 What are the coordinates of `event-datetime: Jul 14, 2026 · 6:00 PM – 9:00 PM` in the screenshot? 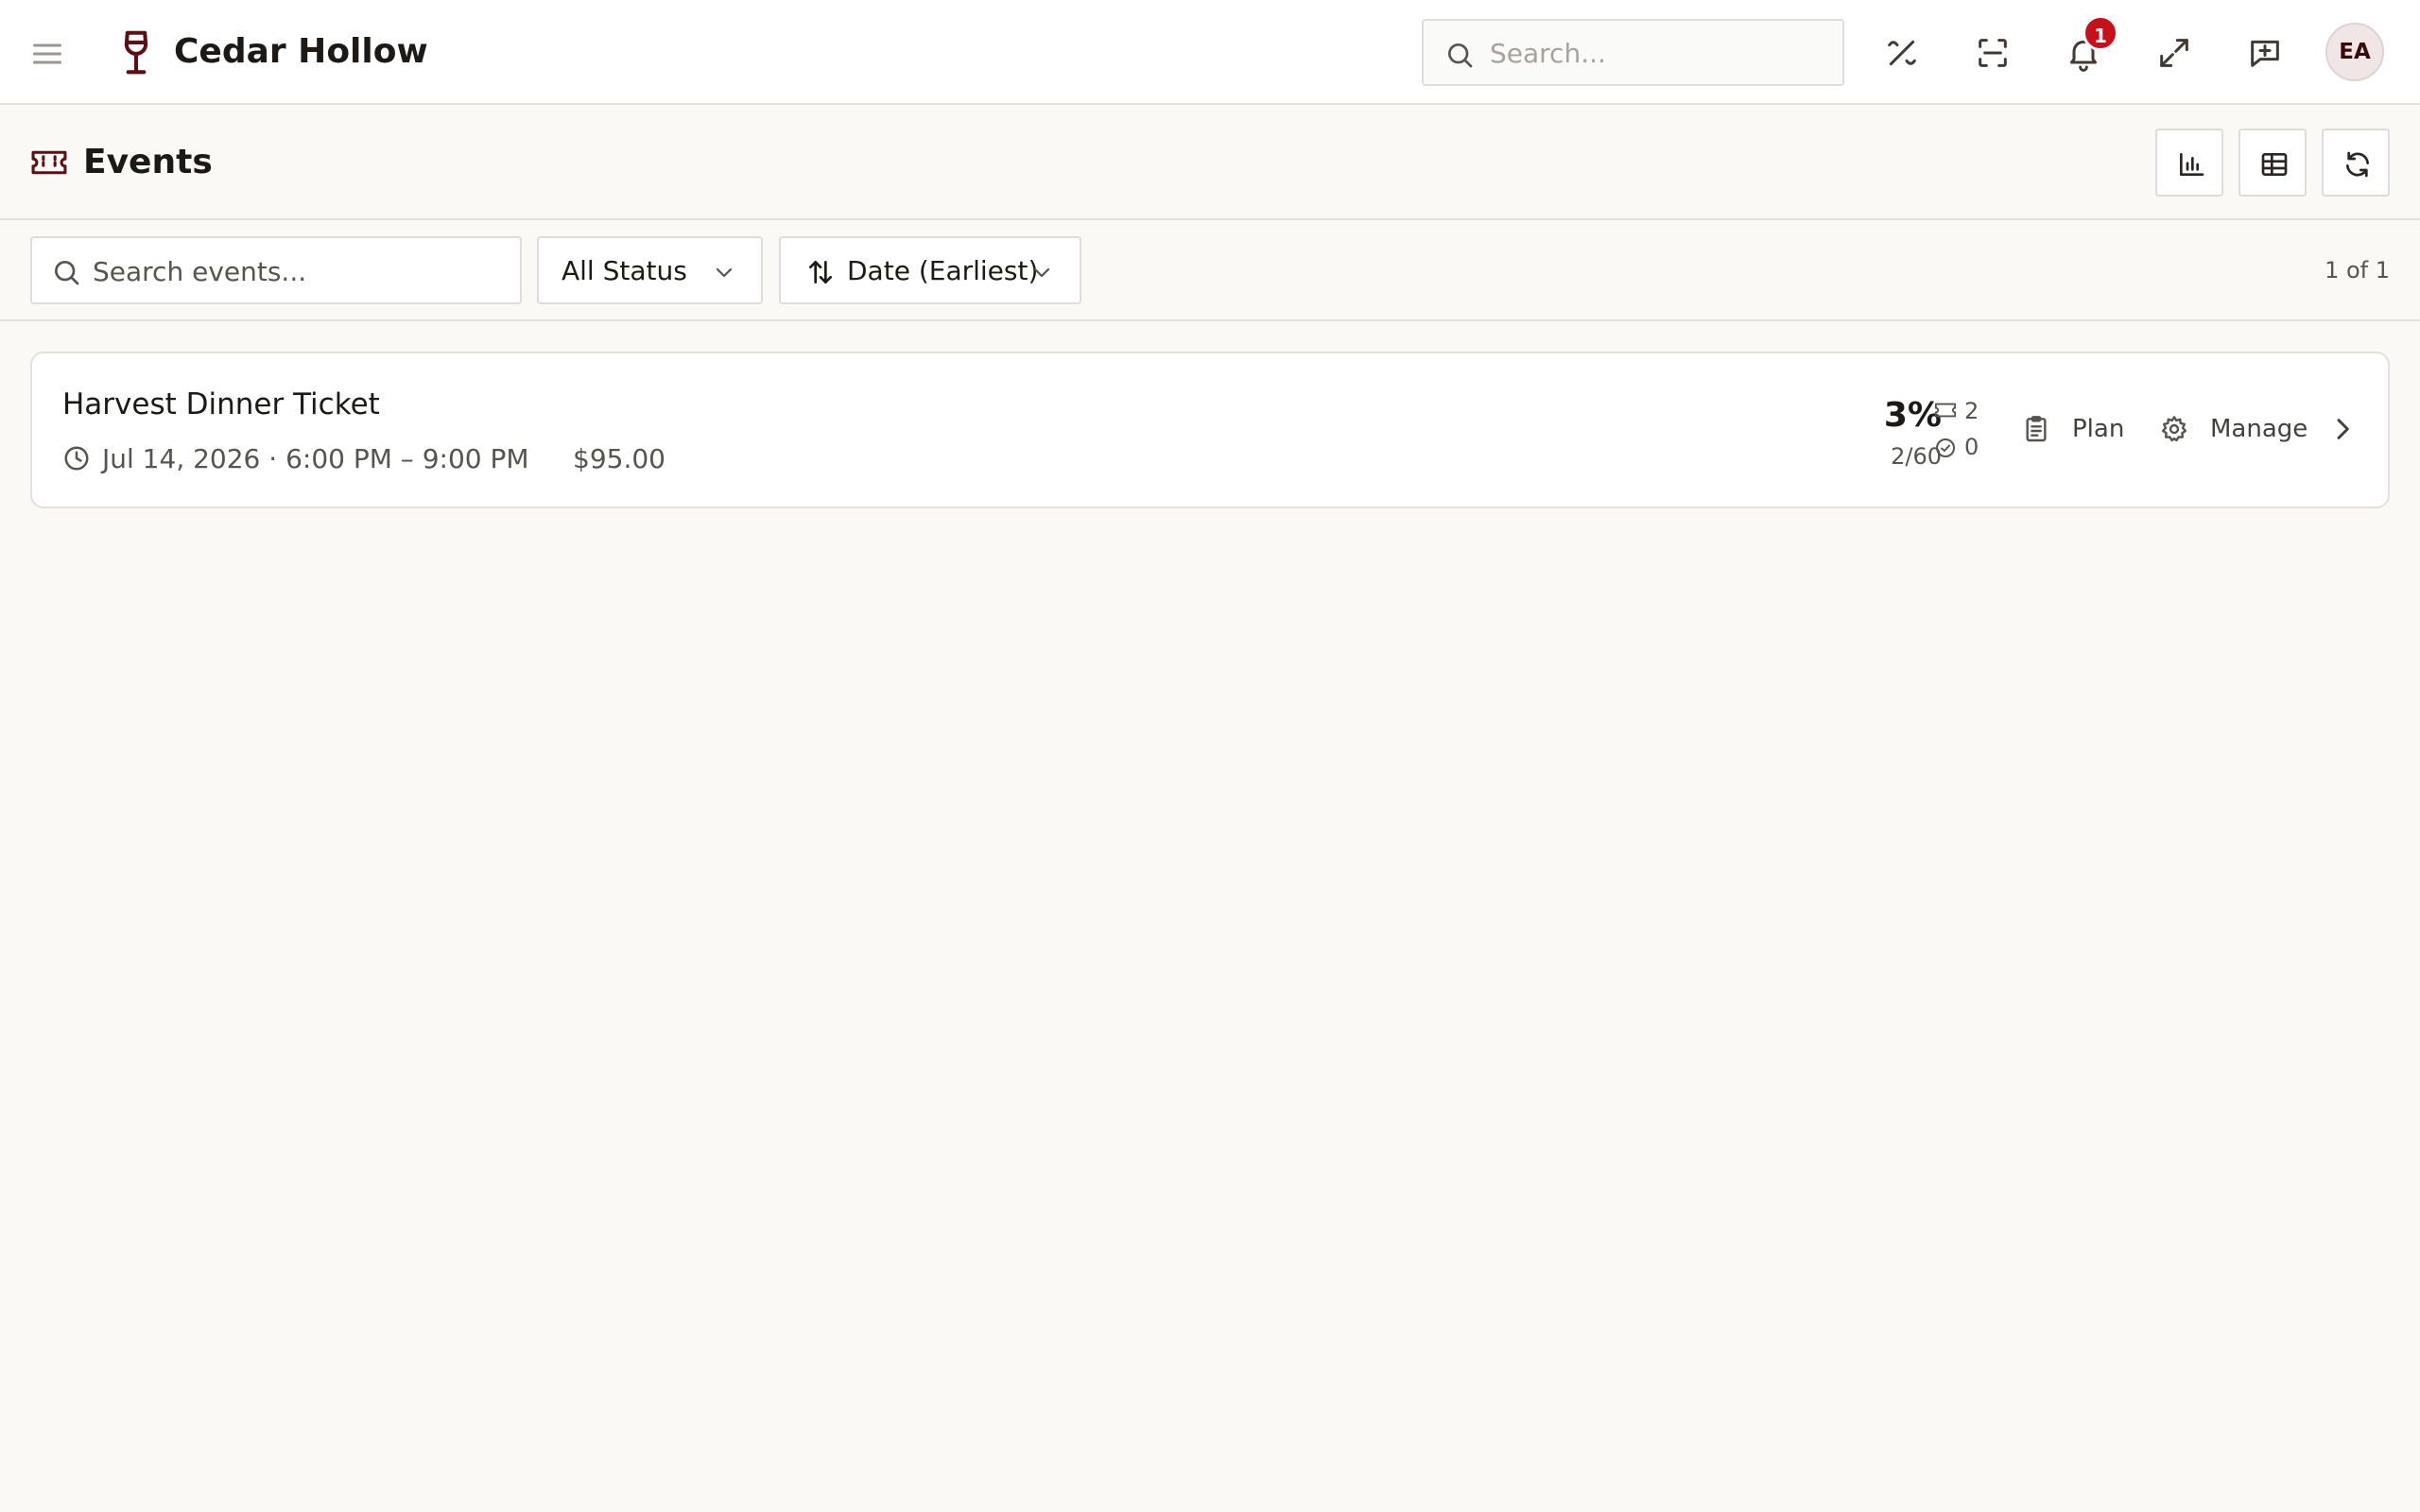 It's located at (315, 458).